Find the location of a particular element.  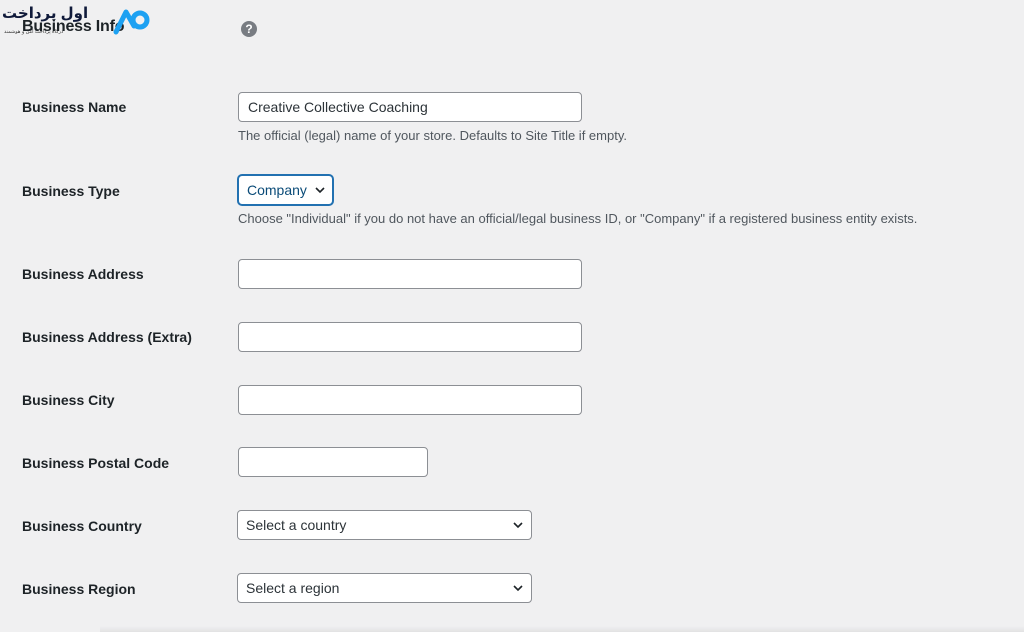

business-region-select: Select a region is located at coordinates (384, 588).